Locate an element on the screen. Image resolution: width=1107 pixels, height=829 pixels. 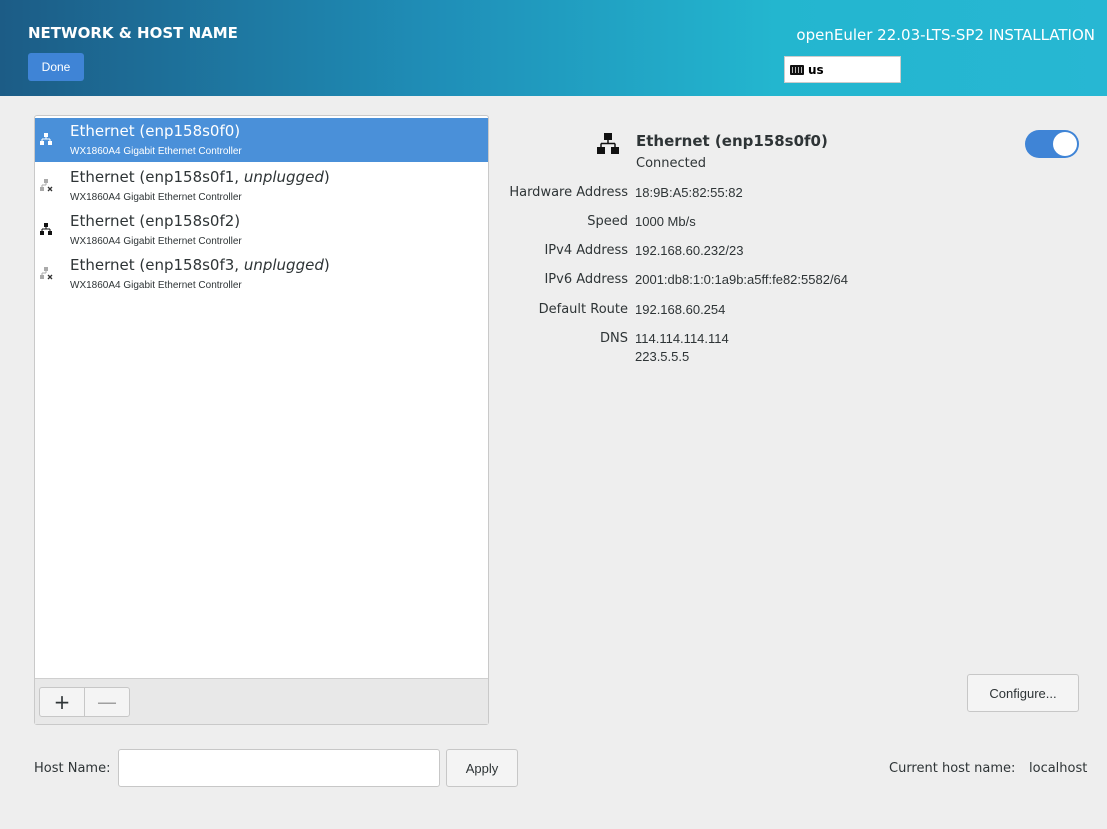
hardware-address-label: Hardware Address is located at coordinates (568, 192).